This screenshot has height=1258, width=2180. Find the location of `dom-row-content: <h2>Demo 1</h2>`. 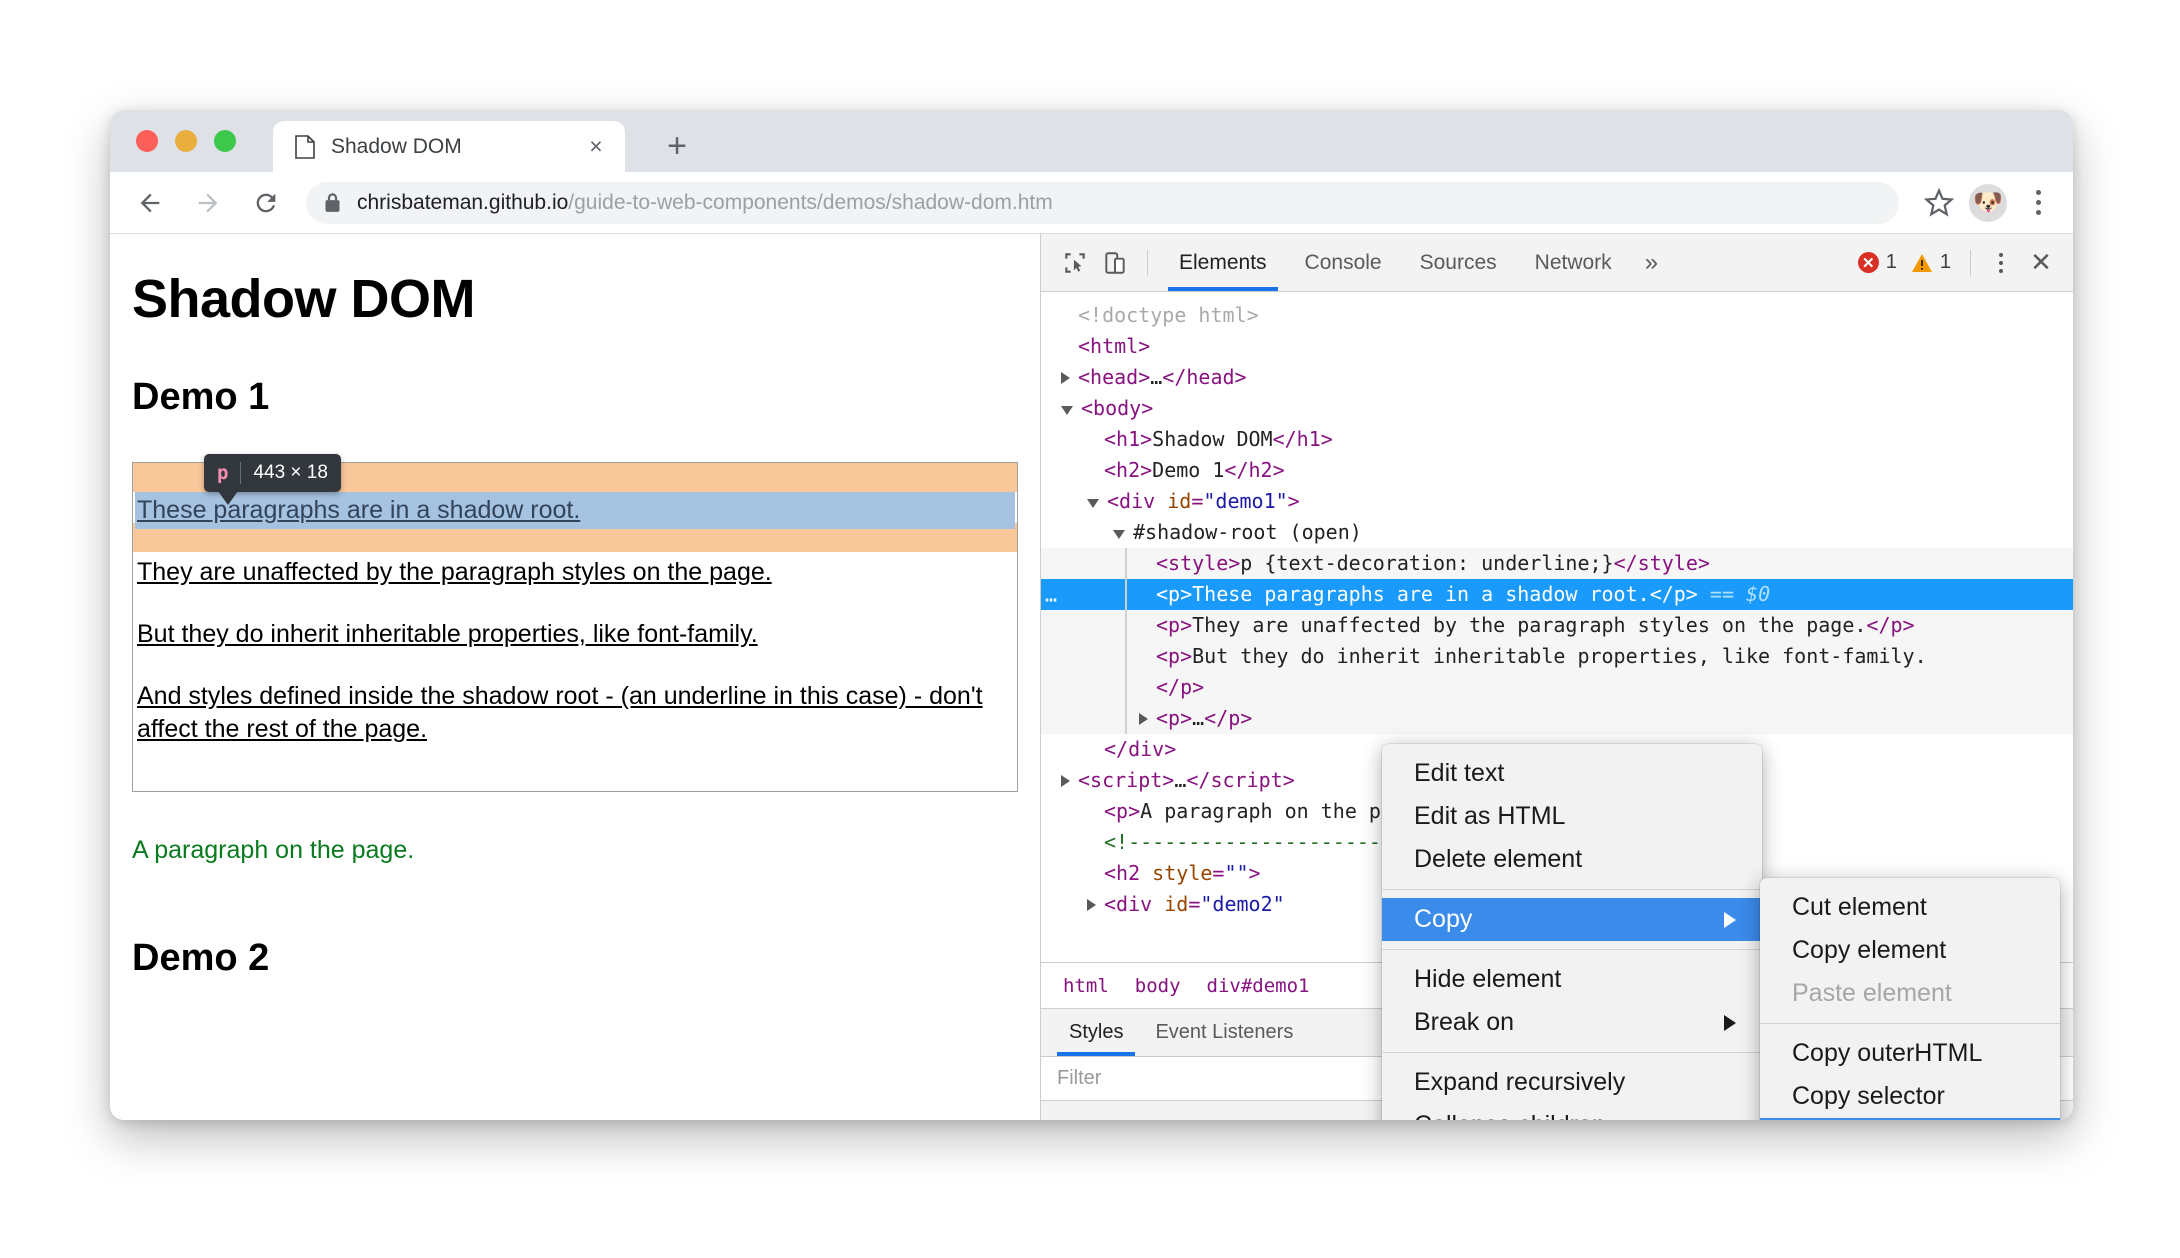

dom-row-content: <h2>Demo 1</h2> is located at coordinates (1194, 470).